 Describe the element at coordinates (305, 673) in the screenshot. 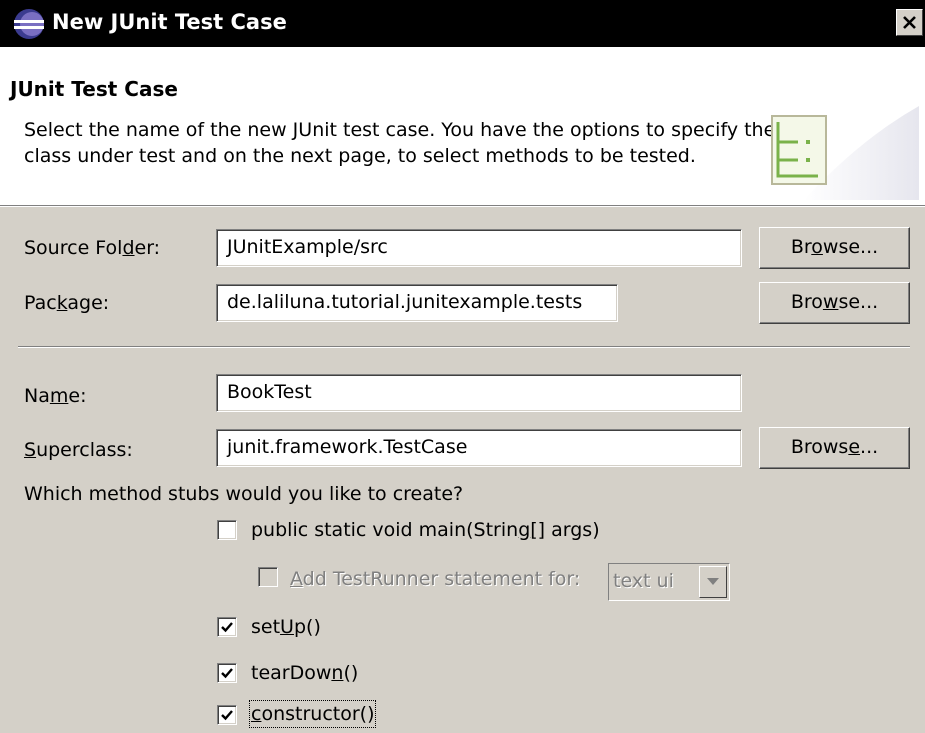

I see `teardown-stub-label: tearDown()` at that location.